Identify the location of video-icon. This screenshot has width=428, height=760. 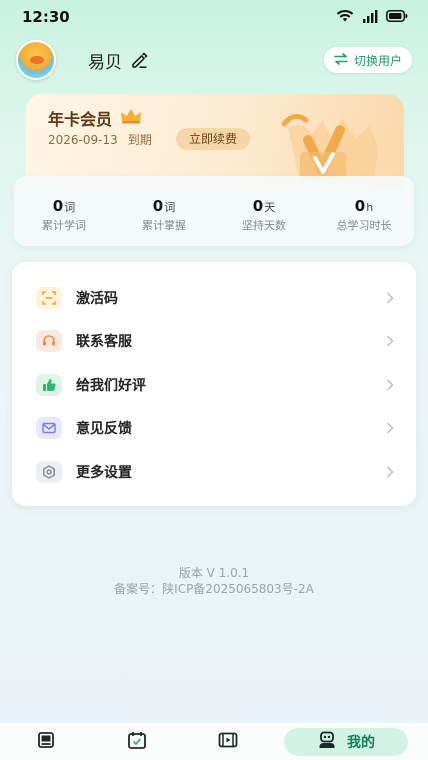
(228, 742).